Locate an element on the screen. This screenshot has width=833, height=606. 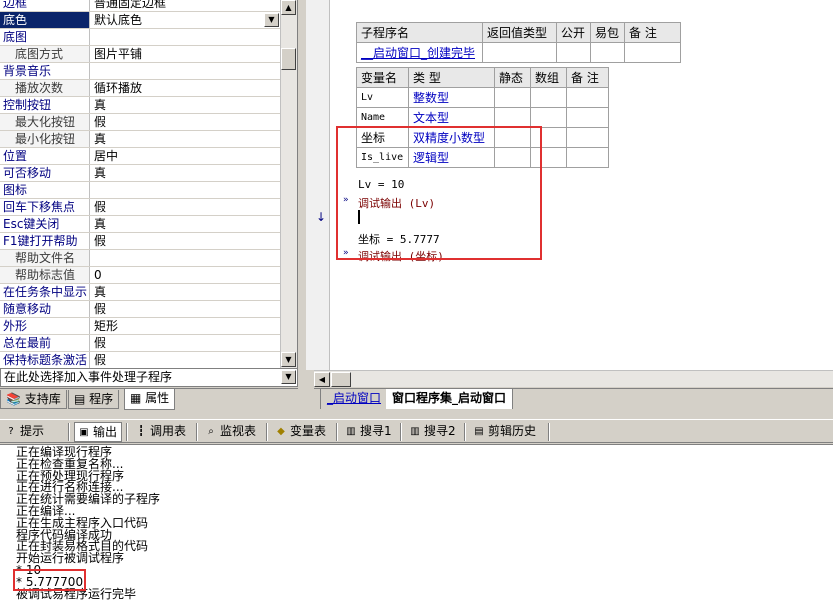
property-value: 循环播放 is located at coordinates (185, 88).